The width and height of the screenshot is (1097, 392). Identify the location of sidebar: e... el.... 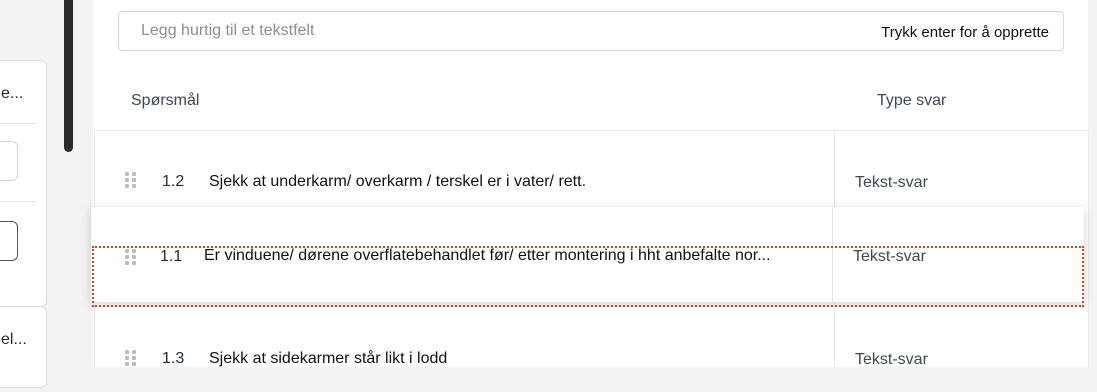
(32, 194).